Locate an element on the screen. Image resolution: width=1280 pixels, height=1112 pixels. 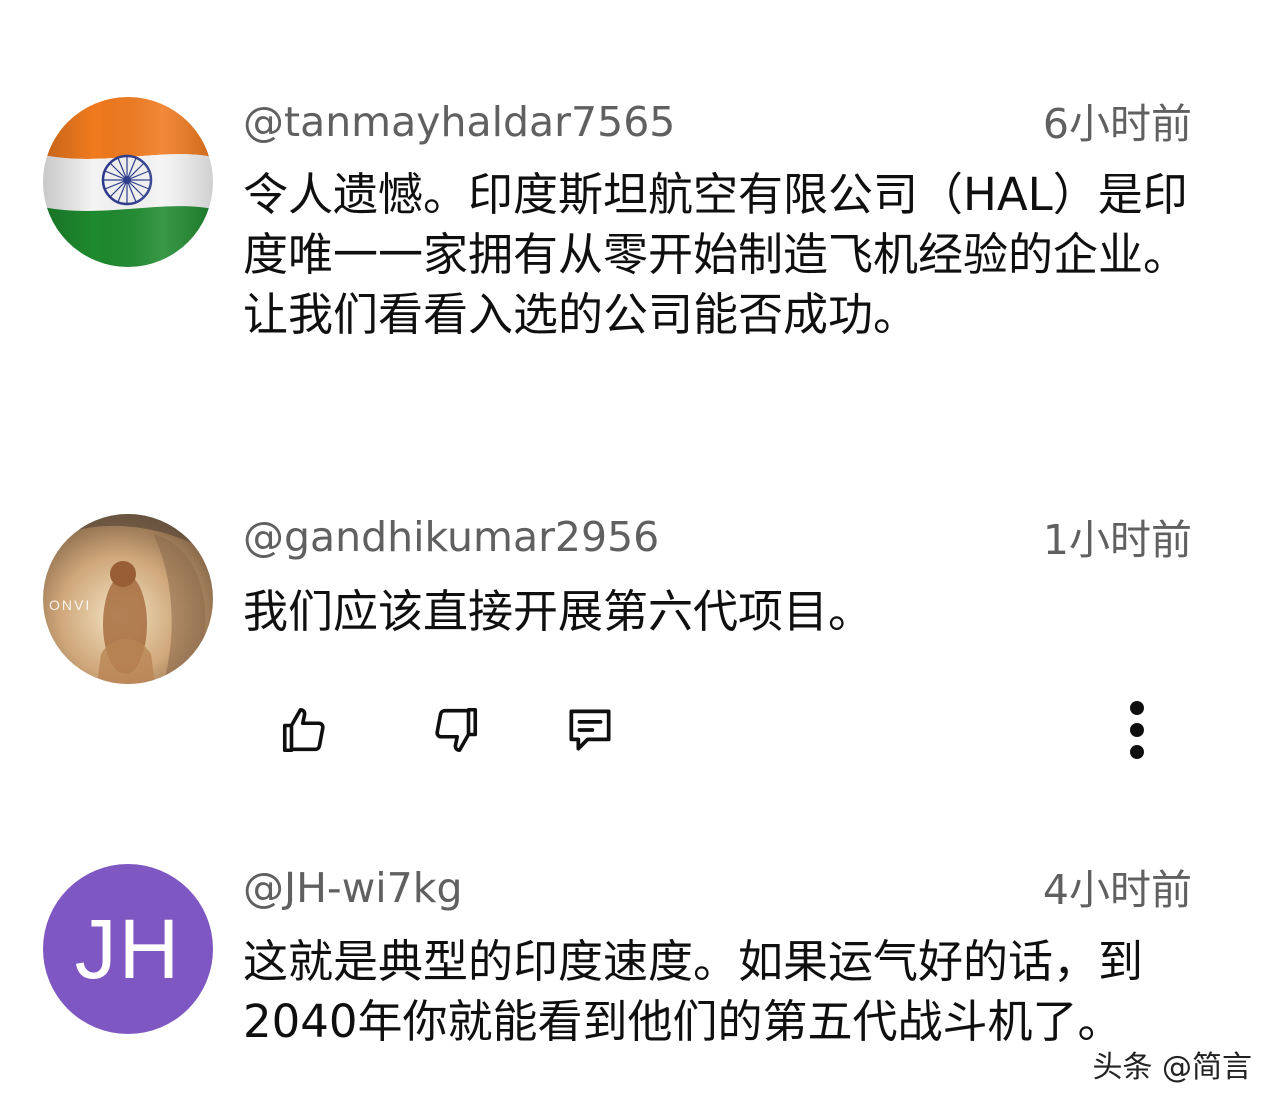
like-button is located at coordinates (305, 730).